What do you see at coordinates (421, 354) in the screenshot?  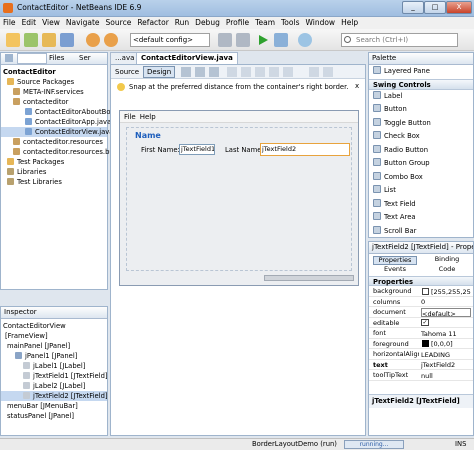 I see `property-row: horizontalAlignmentLEADING` at bounding box center [421, 354].